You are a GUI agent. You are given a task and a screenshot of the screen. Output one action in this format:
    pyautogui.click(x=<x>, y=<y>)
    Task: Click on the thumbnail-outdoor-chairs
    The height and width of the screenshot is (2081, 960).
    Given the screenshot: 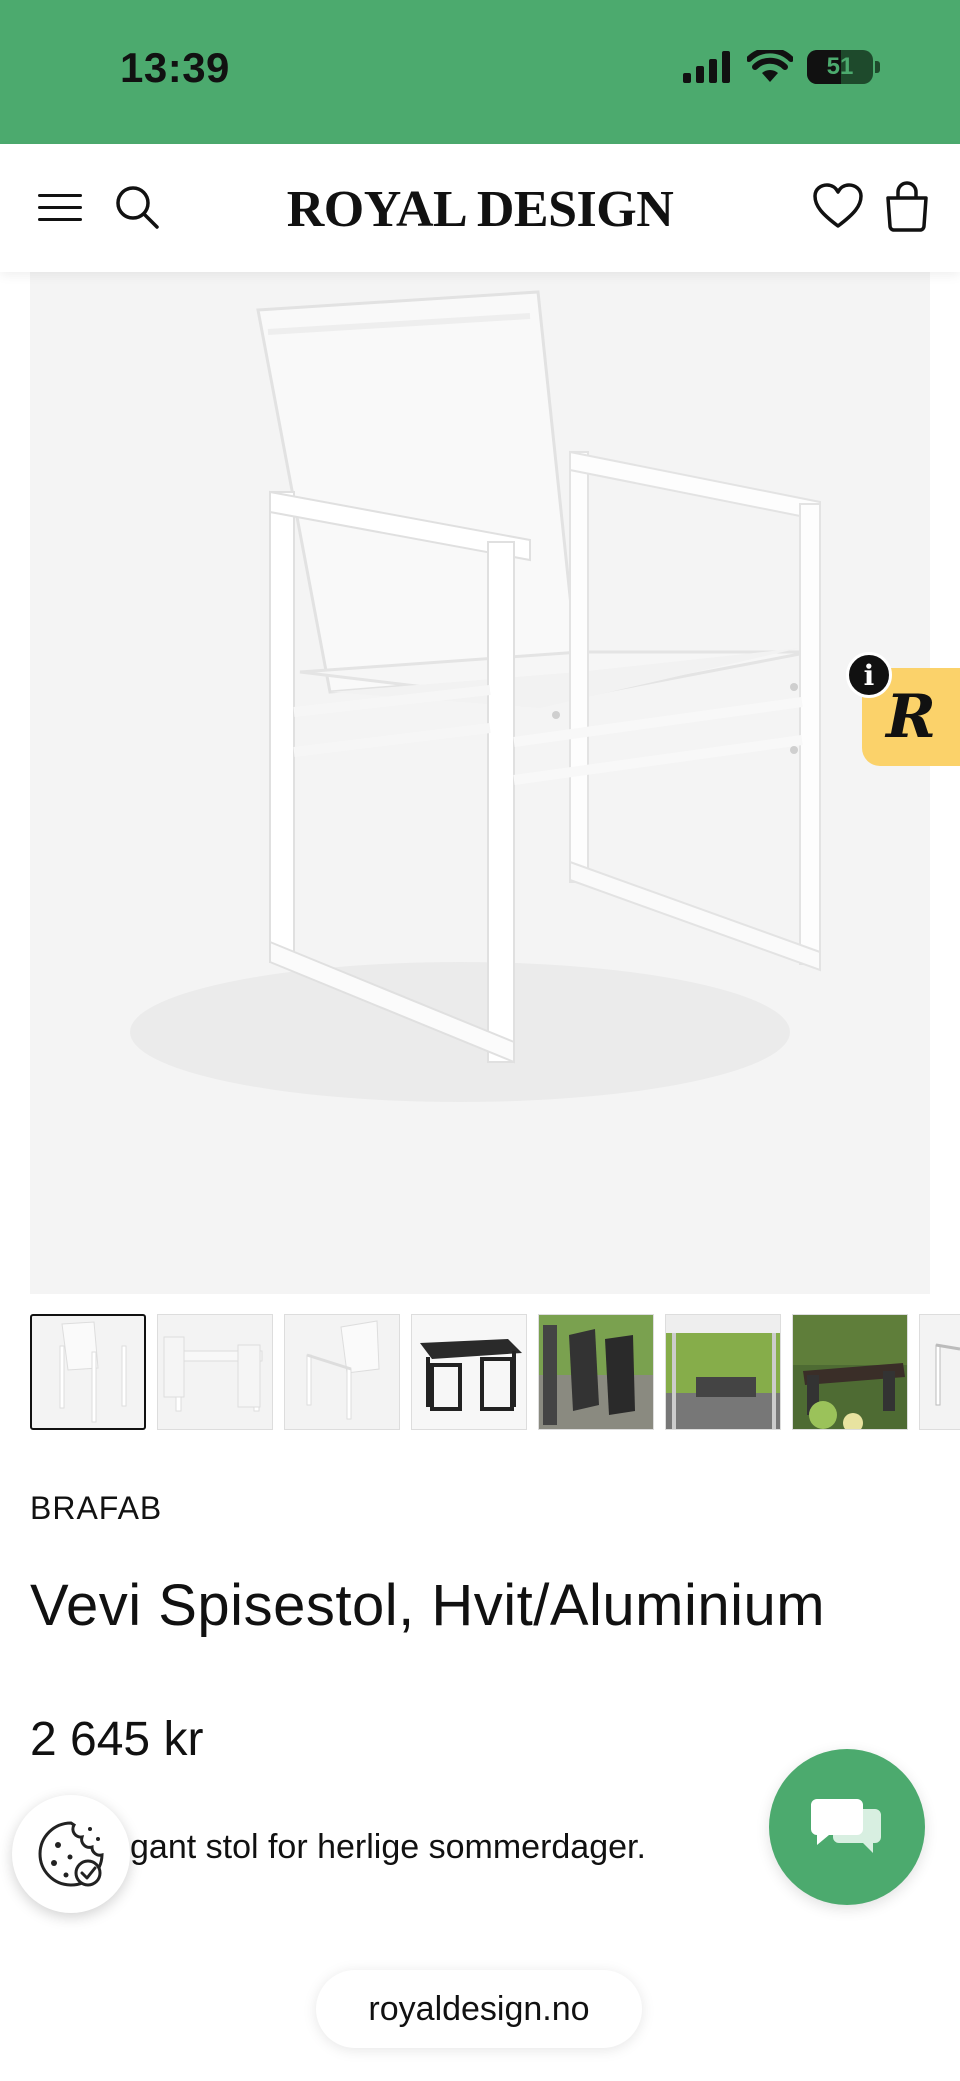 What is the action you would take?
    pyautogui.click(x=596, y=1372)
    